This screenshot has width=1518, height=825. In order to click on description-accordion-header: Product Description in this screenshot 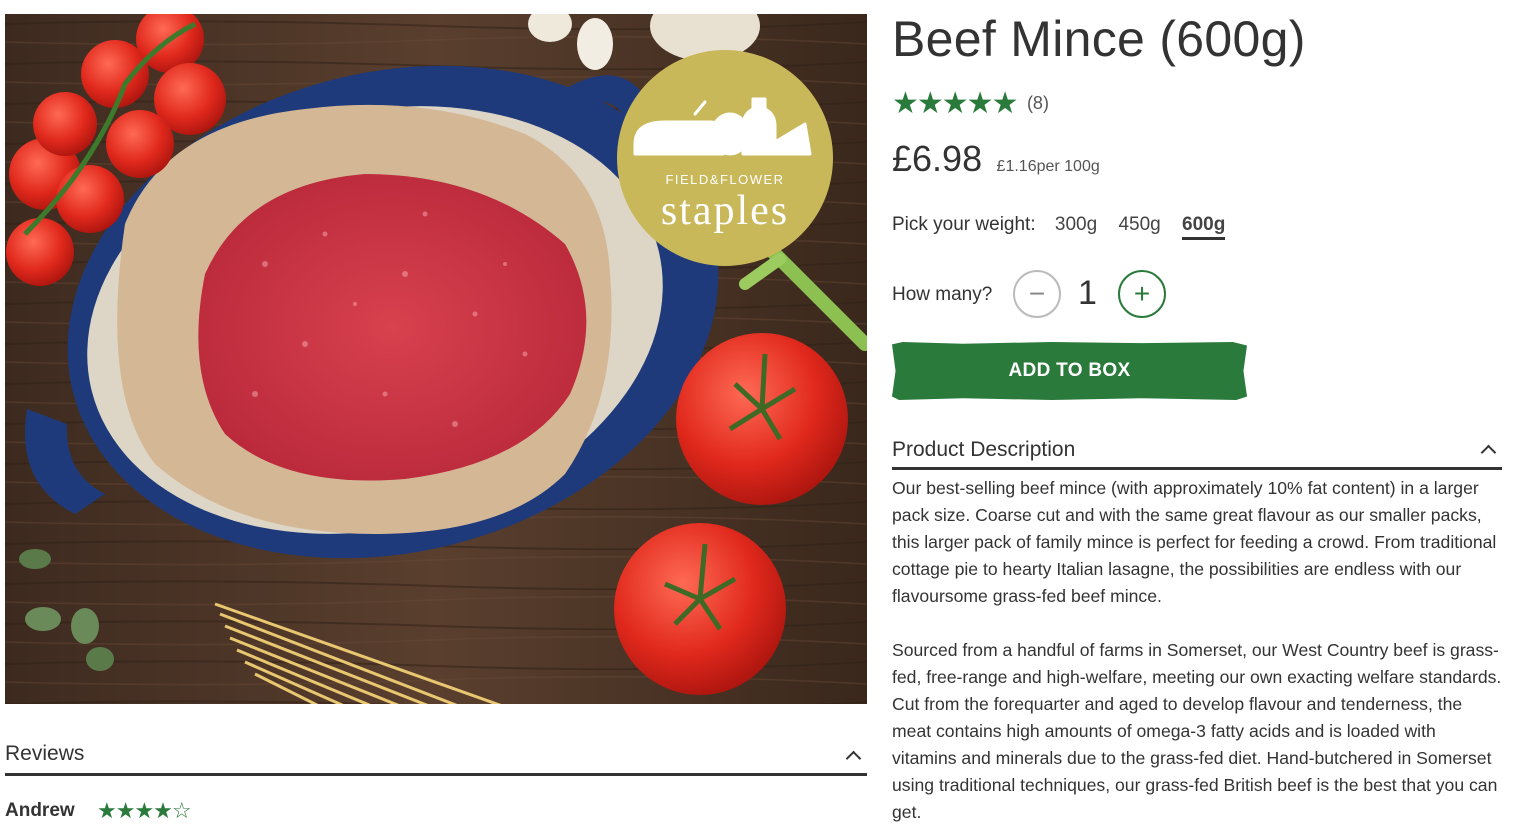, I will do `click(1197, 452)`.